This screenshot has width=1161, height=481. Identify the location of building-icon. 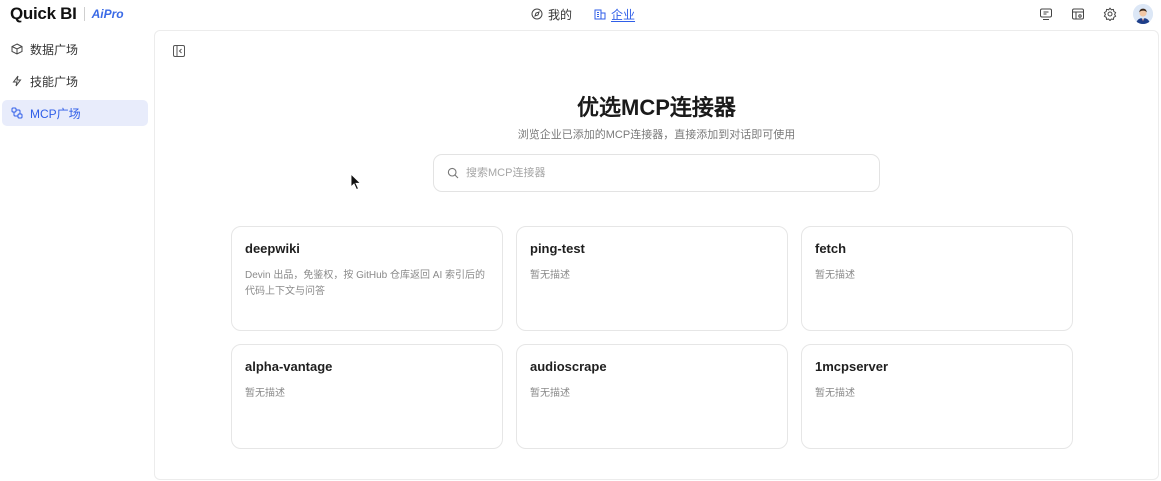
(600, 14).